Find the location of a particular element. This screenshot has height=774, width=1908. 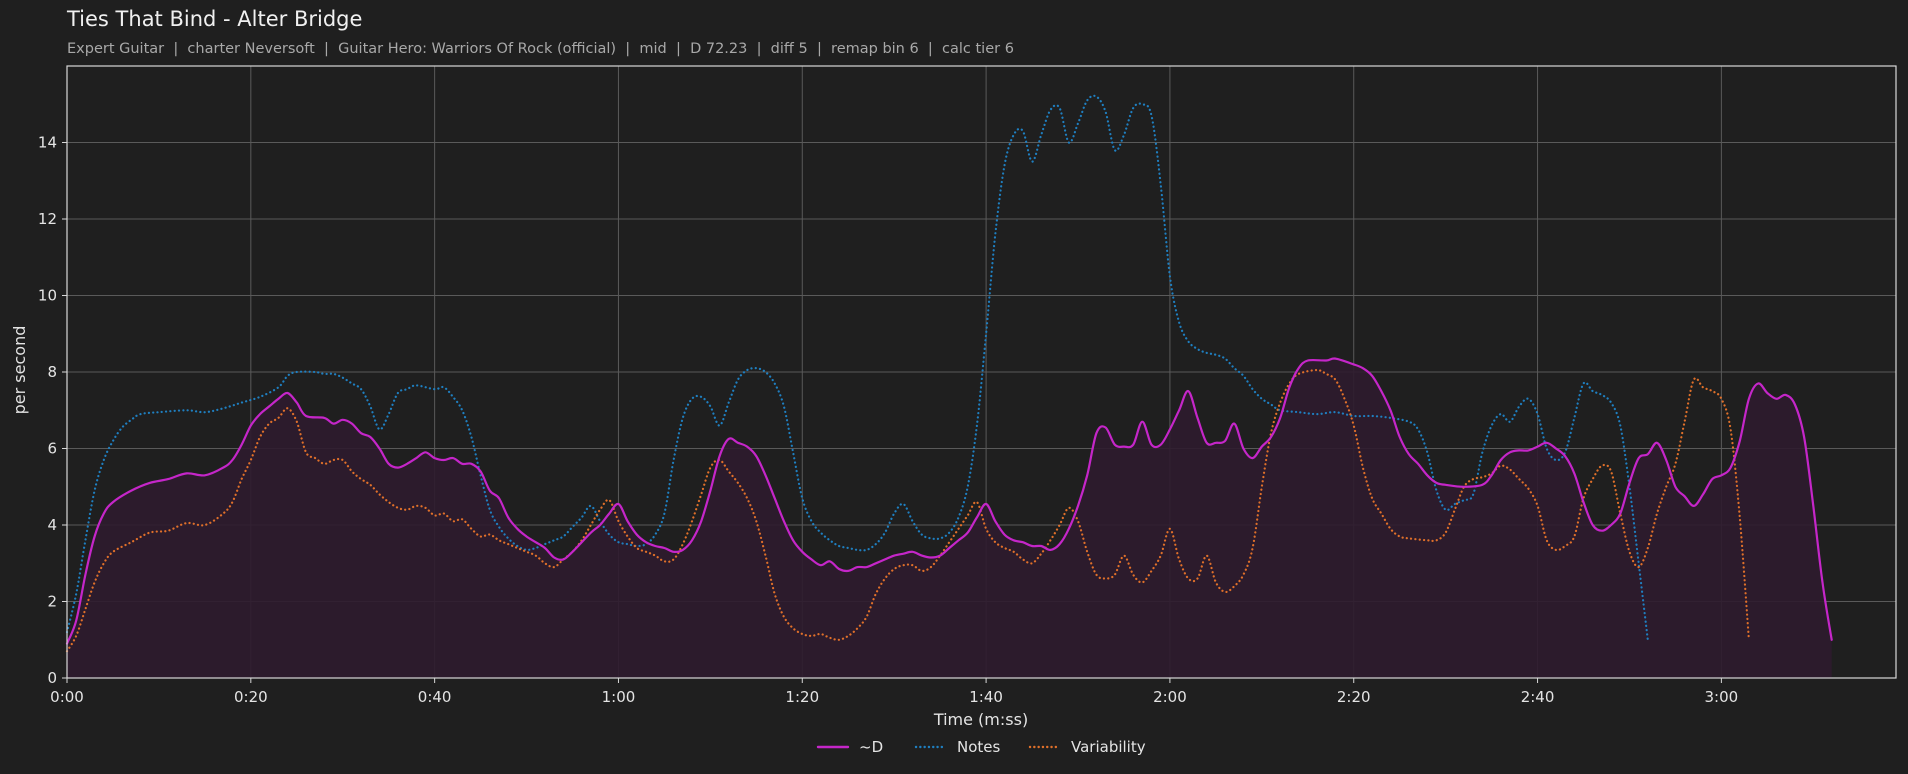

legend-label-notes: Notes is located at coordinates (979, 747).